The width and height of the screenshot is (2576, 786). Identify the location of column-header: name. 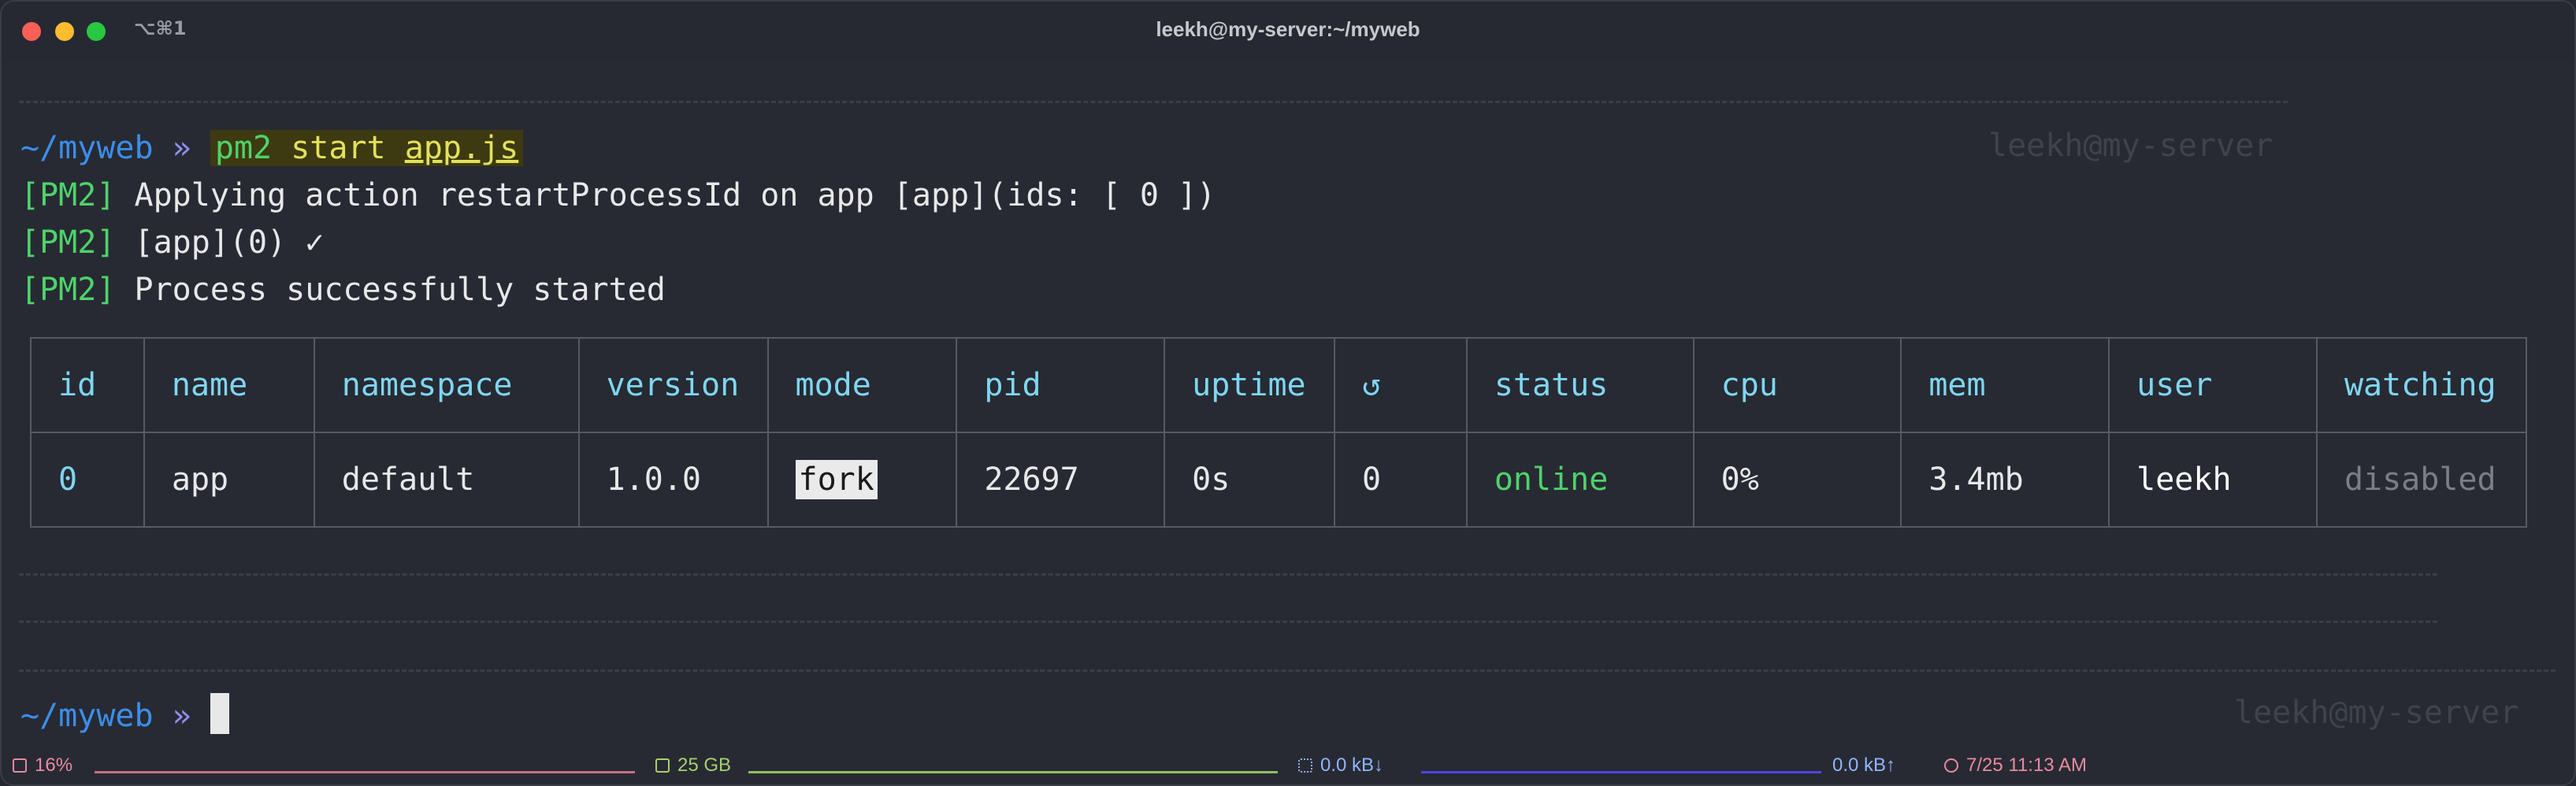
(229, 385).